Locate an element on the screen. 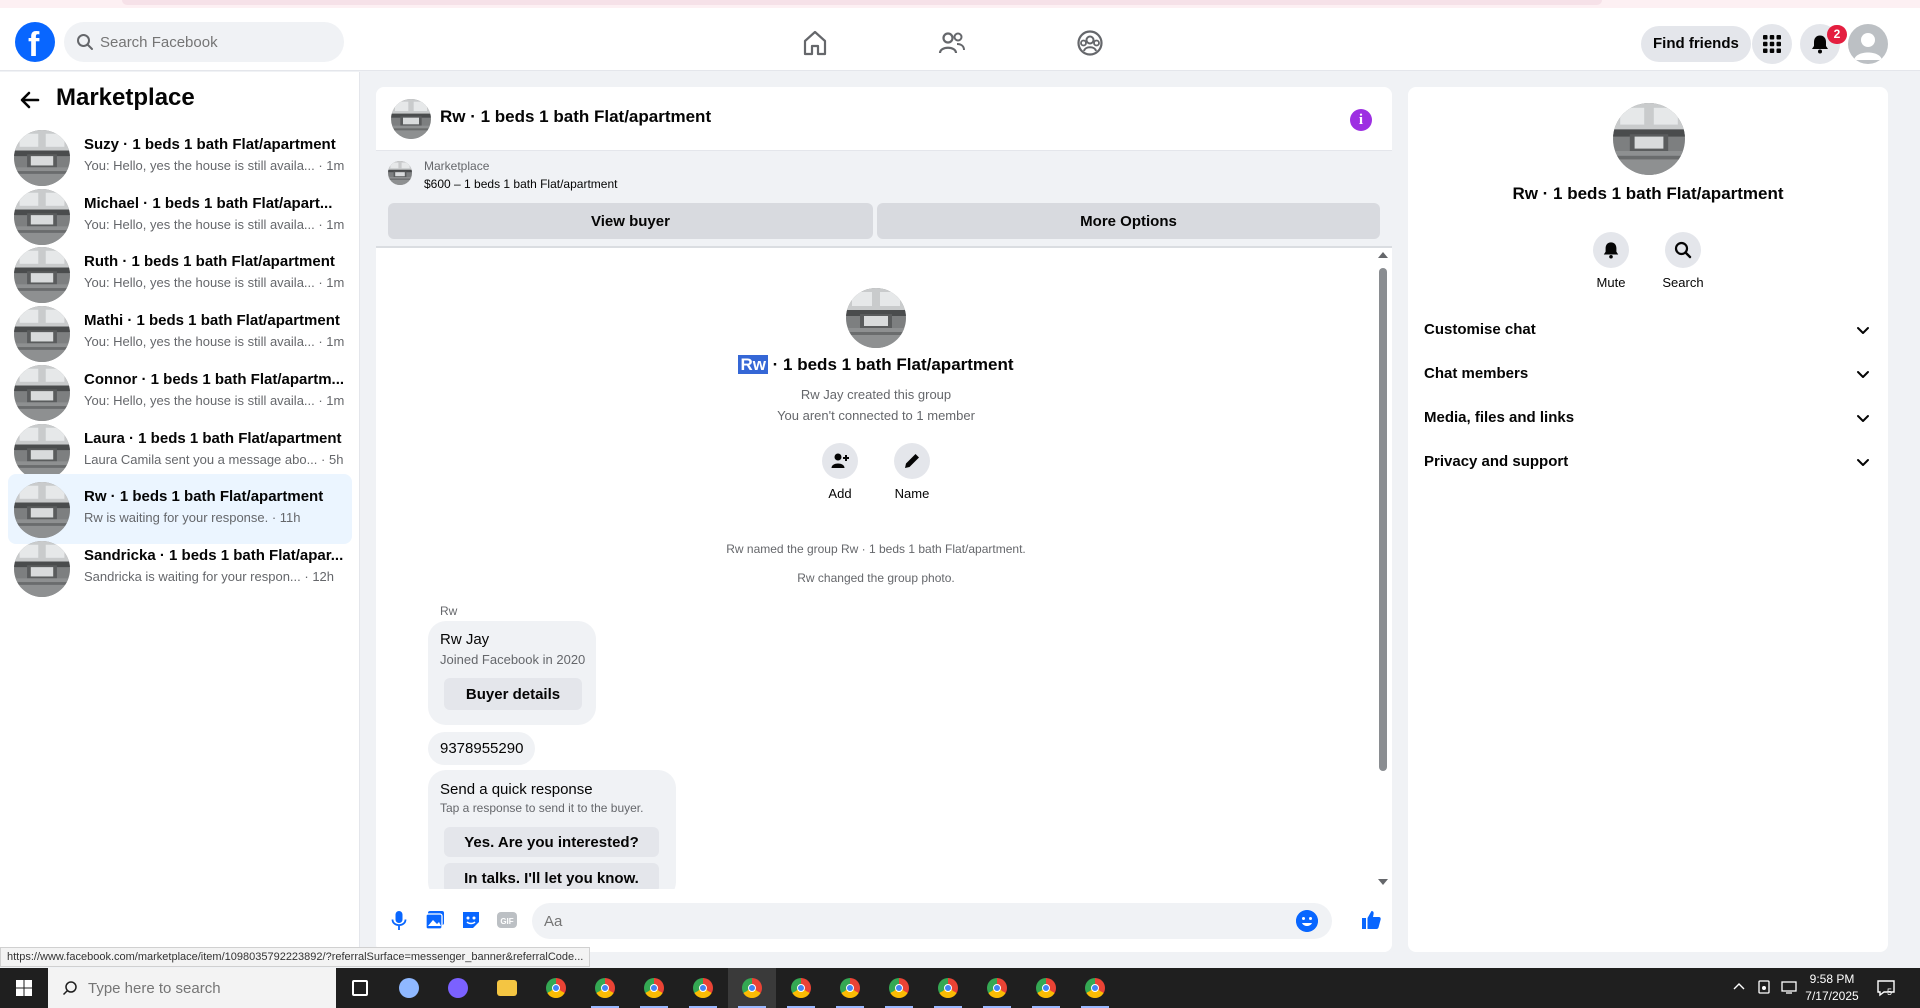 The height and width of the screenshot is (1008, 1920). colorful-app-icon is located at coordinates (458, 988).